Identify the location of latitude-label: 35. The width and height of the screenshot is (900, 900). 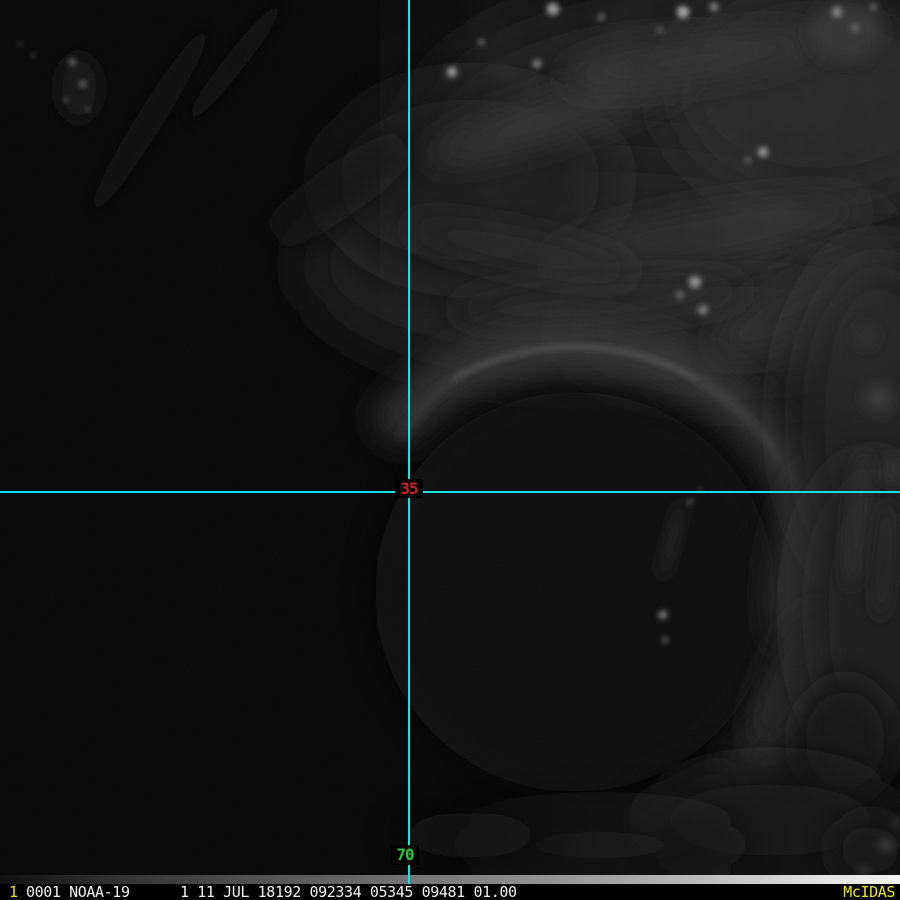
(409, 488).